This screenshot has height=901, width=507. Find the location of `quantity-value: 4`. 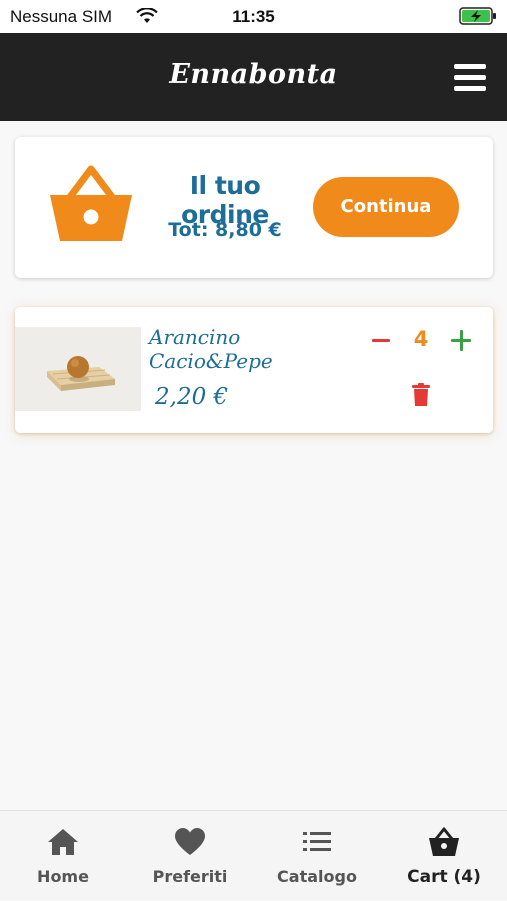

quantity-value: 4 is located at coordinates (421, 339).